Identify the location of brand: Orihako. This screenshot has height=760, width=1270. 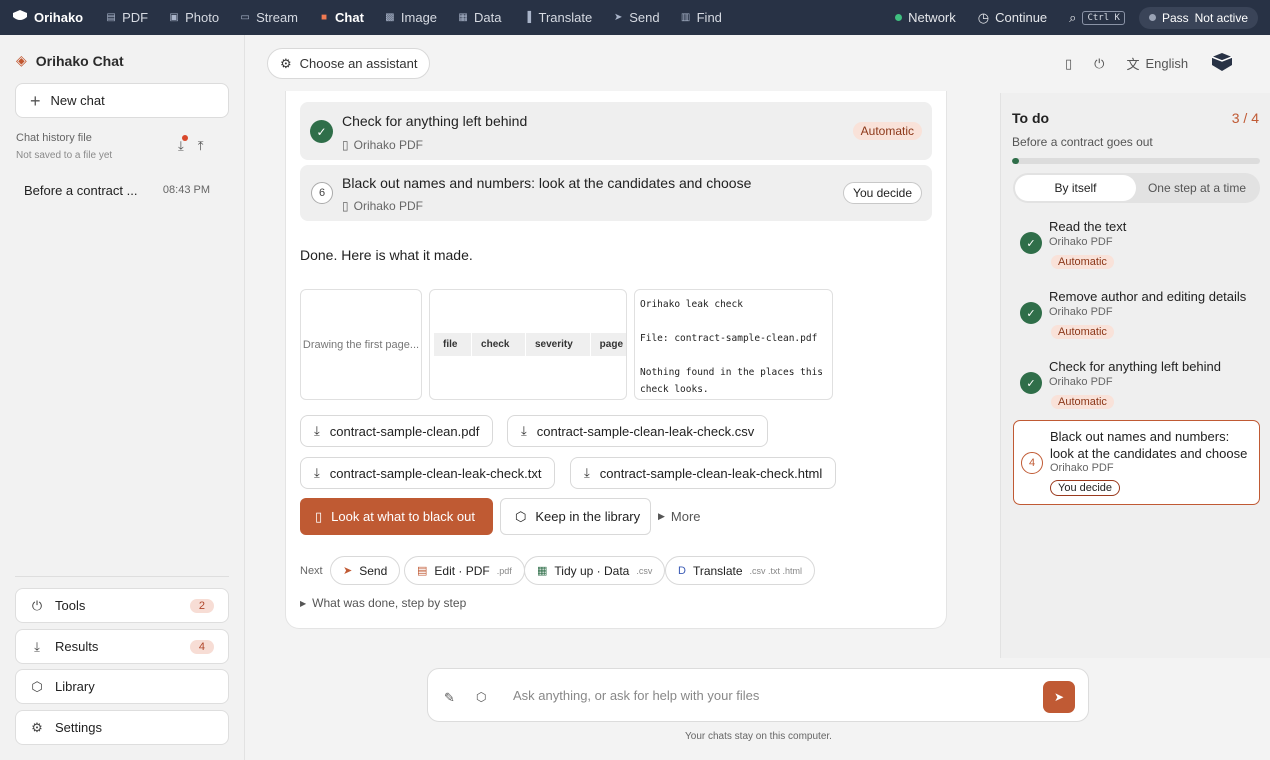
(47, 17).